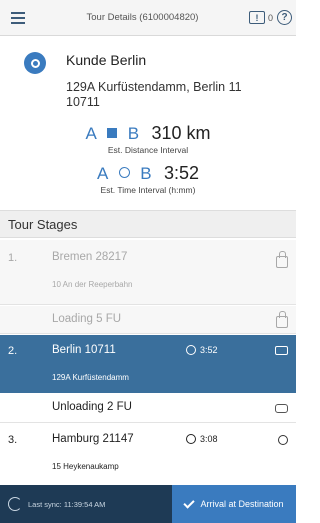 The height and width of the screenshot is (523, 320). Describe the element at coordinates (92, 407) in the screenshot. I see `stage-activity: Unloading 2 FU` at that location.